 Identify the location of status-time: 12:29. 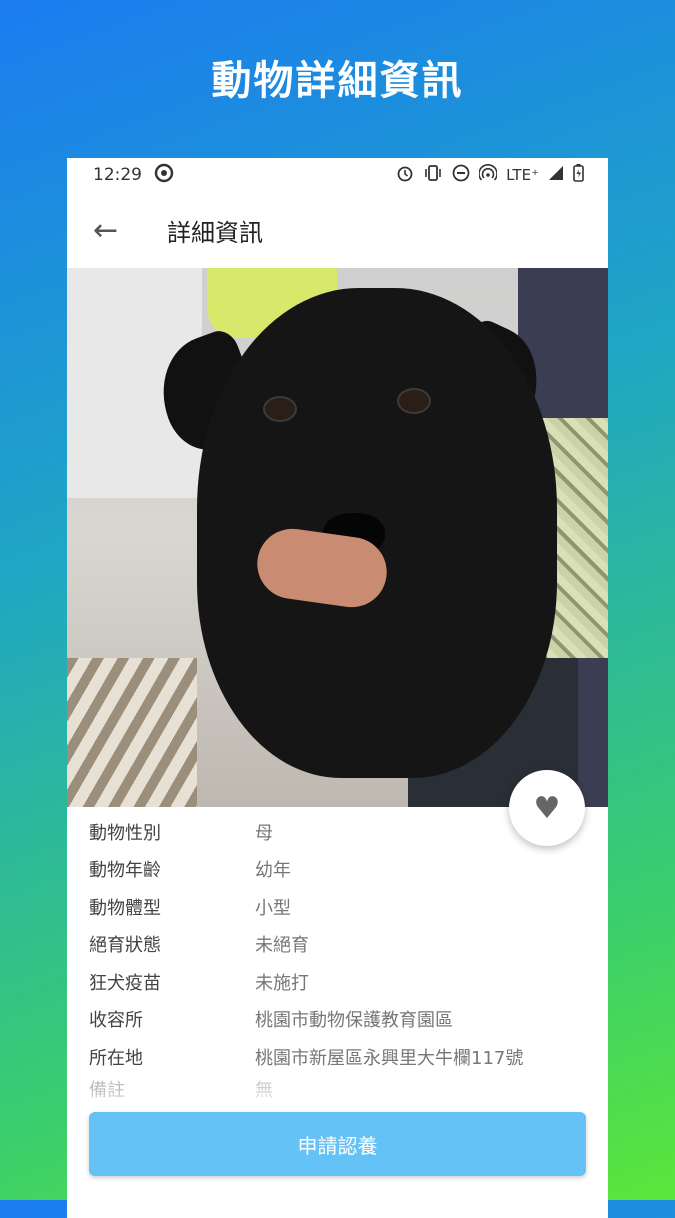
(117, 175).